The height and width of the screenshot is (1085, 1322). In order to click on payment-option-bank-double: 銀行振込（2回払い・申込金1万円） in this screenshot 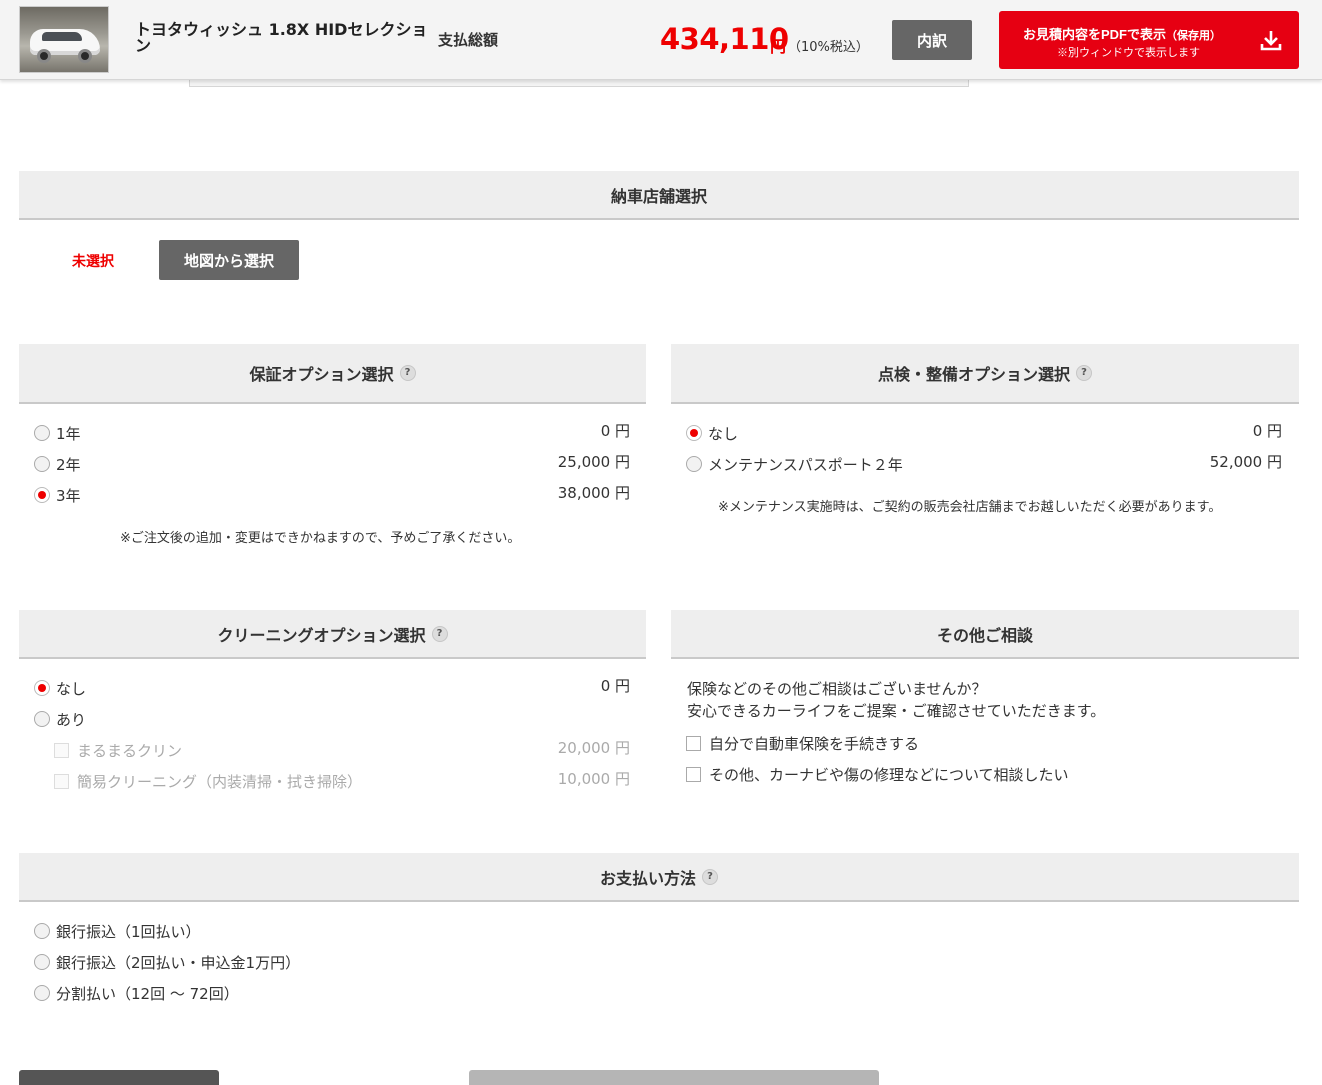, I will do `click(167, 962)`.